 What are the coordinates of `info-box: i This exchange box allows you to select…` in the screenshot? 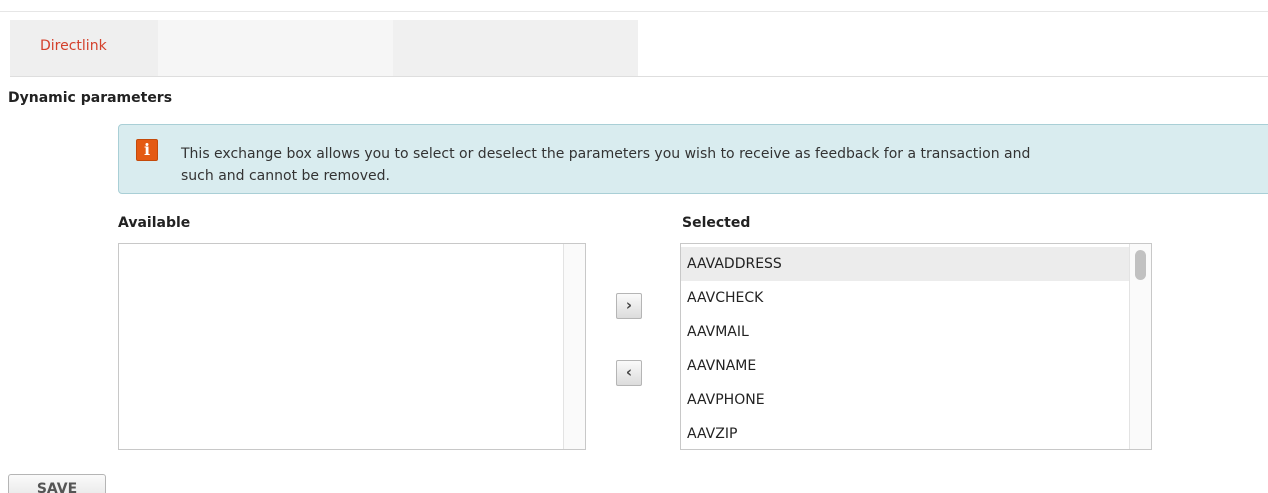 It's located at (693, 159).